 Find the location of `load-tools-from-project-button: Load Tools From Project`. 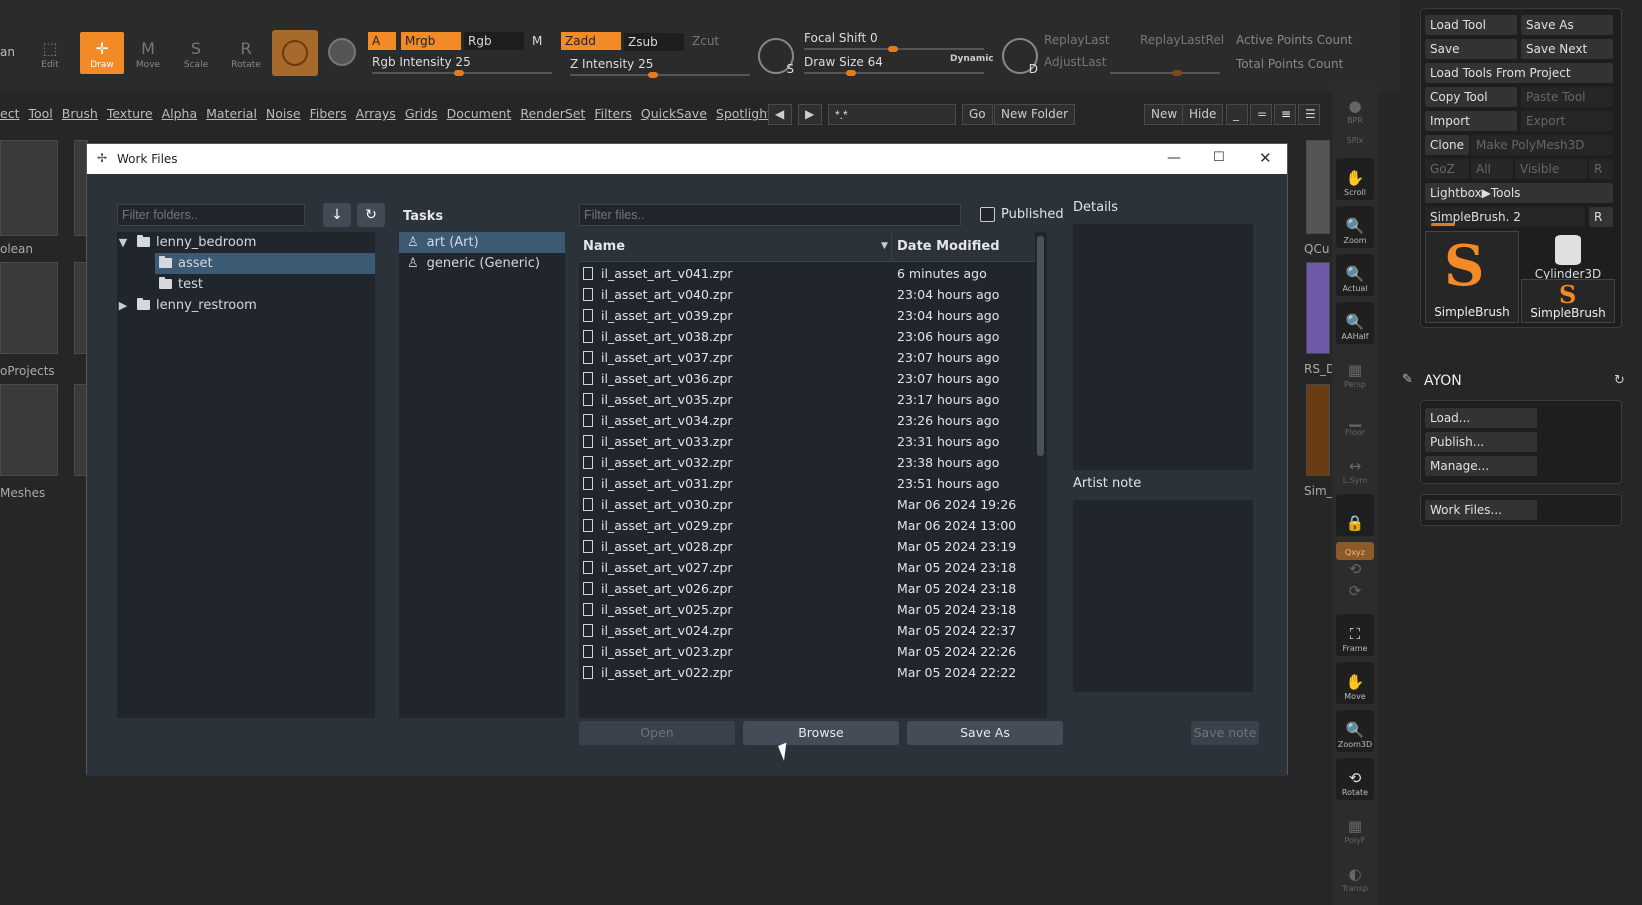

load-tools-from-project-button: Load Tools From Project is located at coordinates (1519, 73).